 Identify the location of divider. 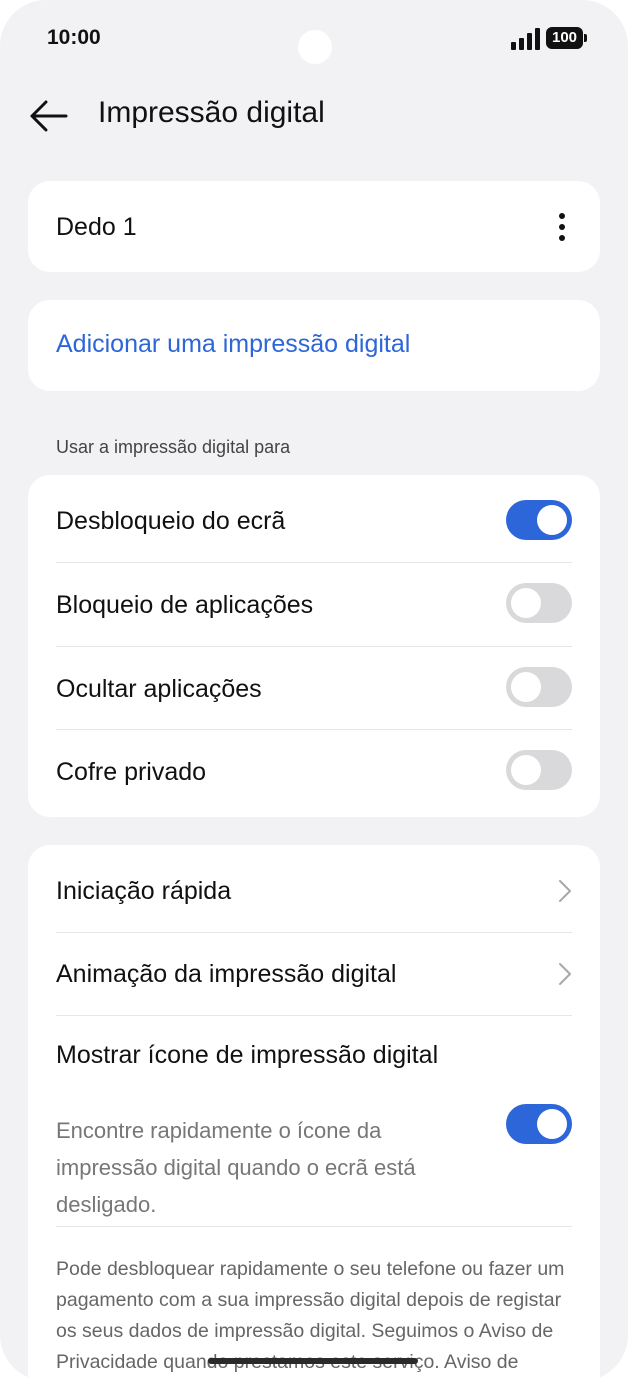
(314, 1226).